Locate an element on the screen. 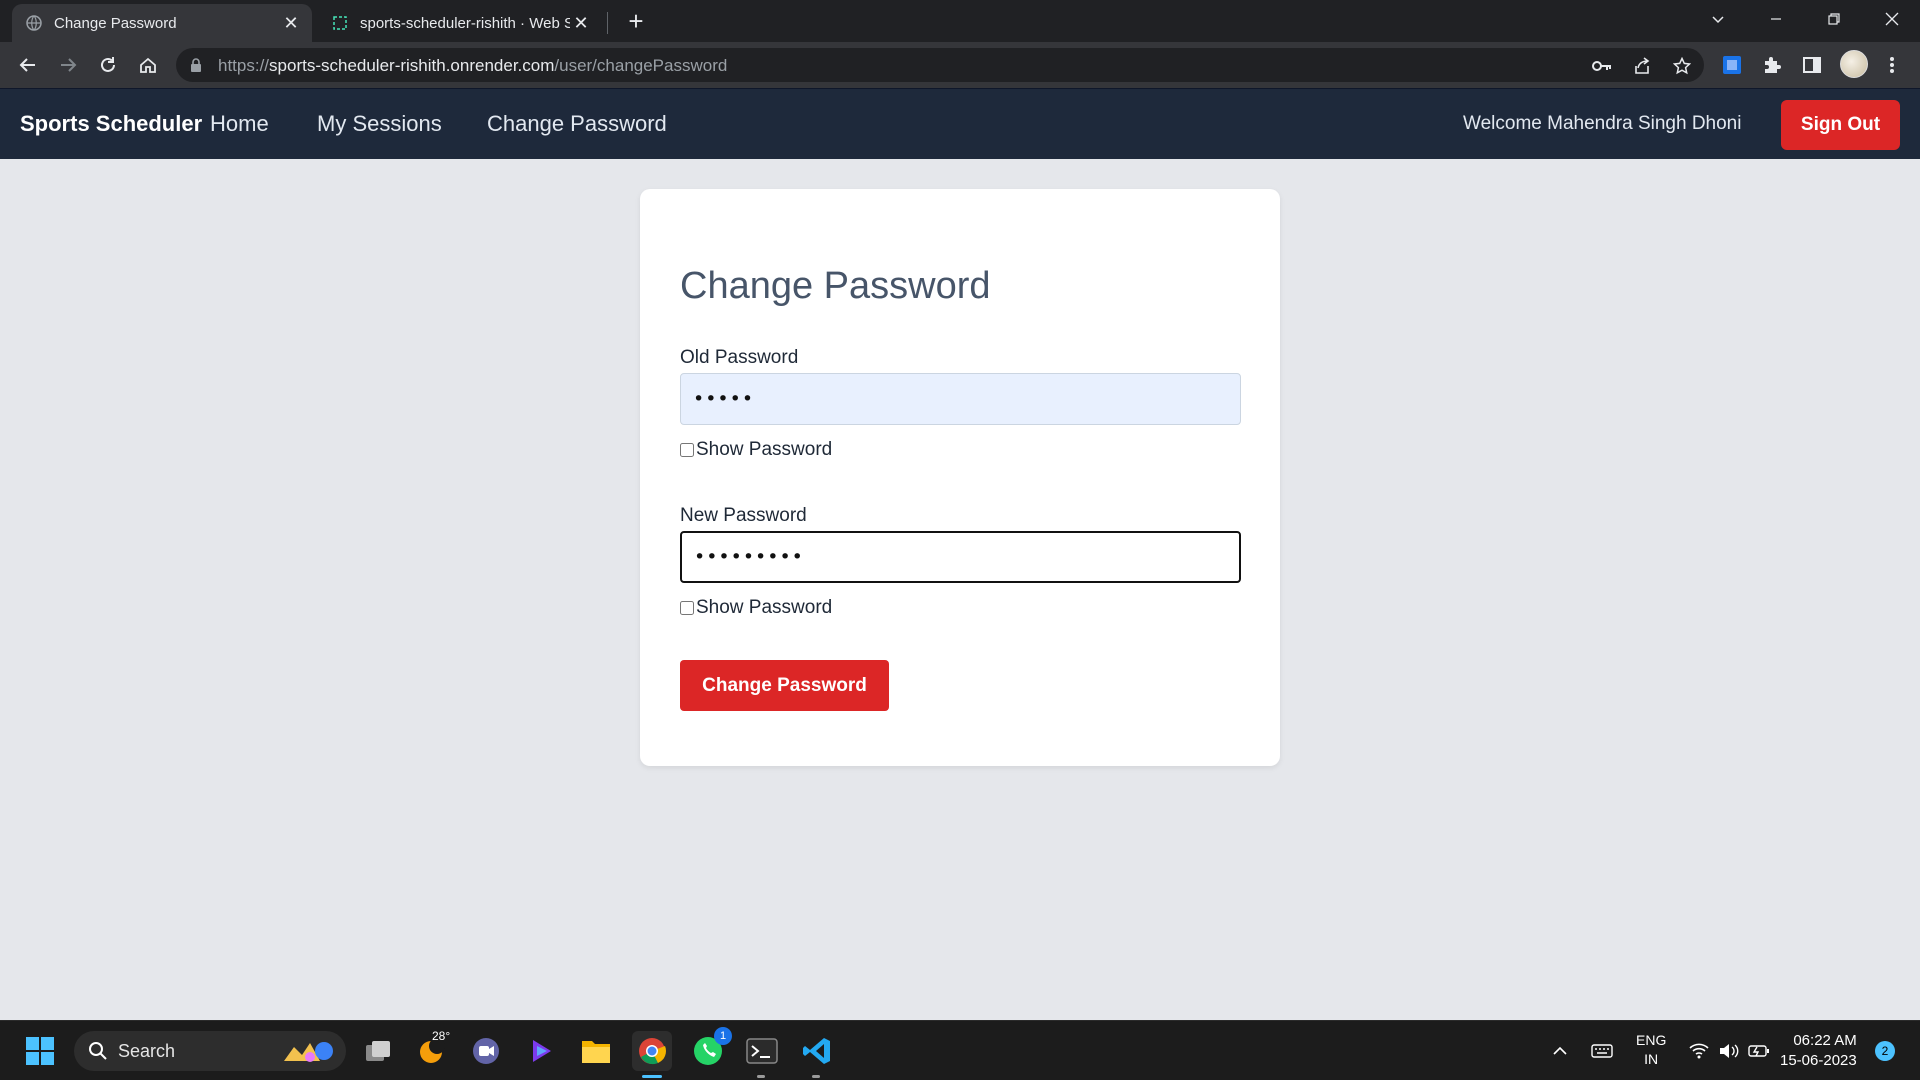 The width and height of the screenshot is (1920, 1080). home-icon is located at coordinates (148, 65).